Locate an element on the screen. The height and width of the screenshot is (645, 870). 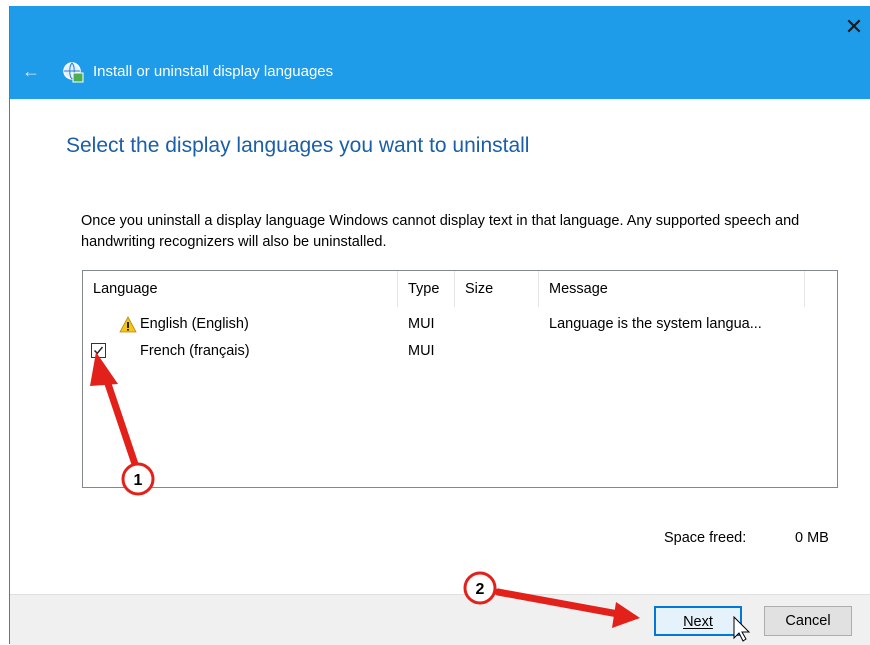
checkmark-icon is located at coordinates (99, 350).